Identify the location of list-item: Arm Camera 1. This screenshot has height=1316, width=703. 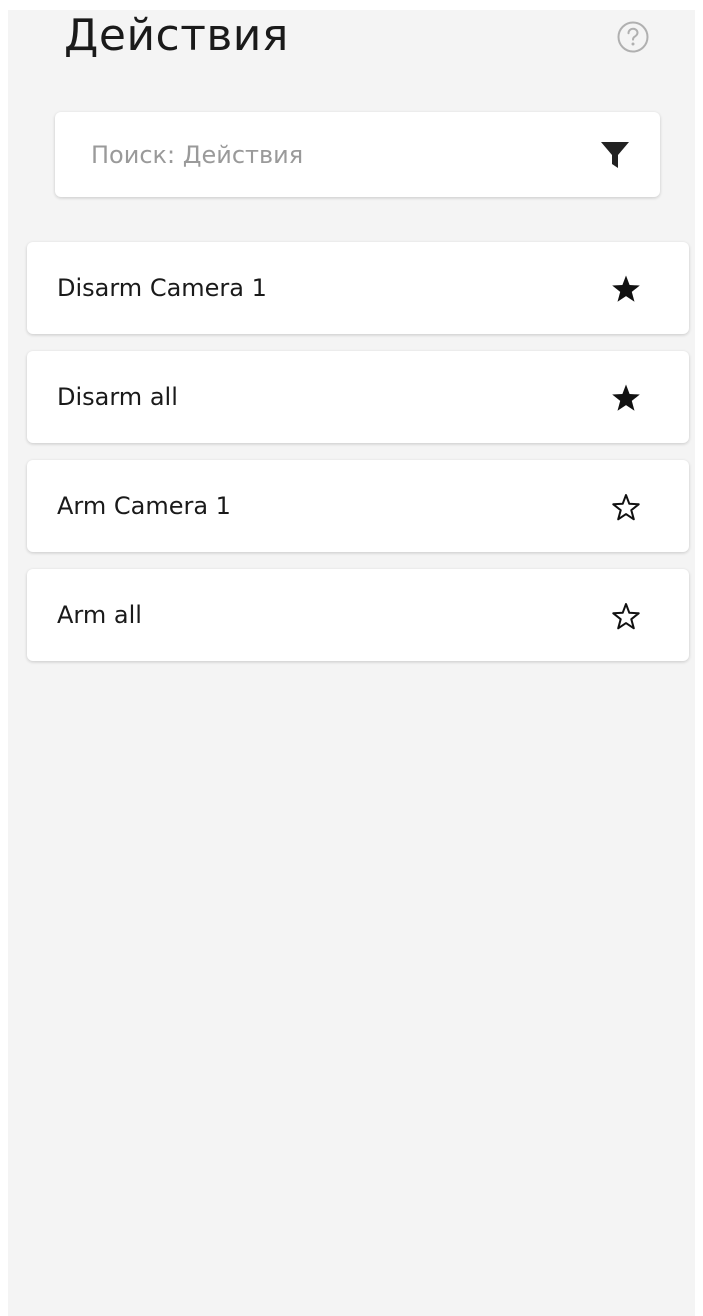
(358, 506).